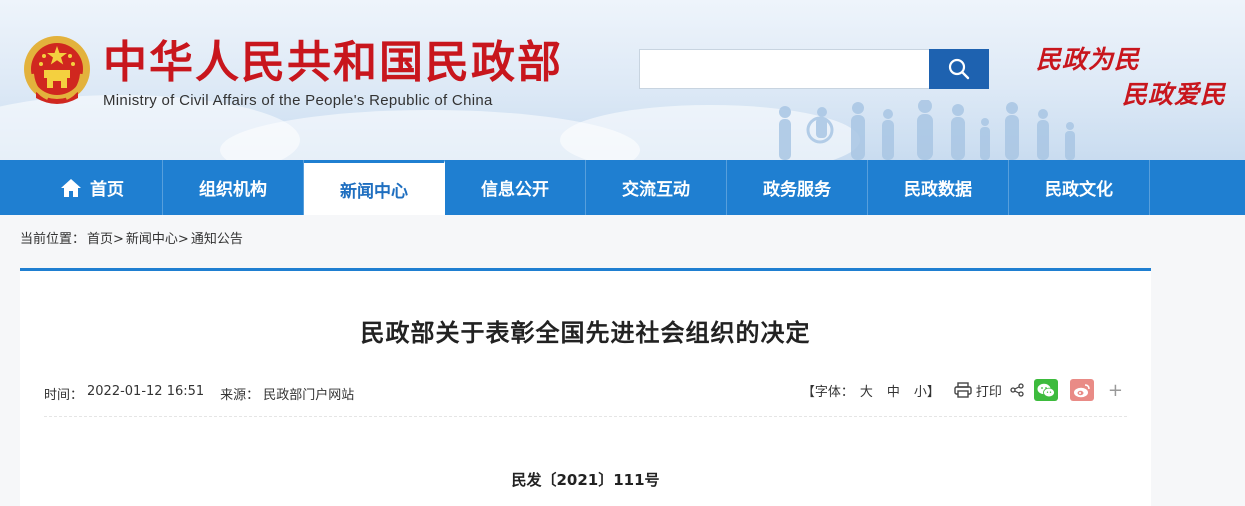  I want to click on search-button, so click(959, 69).